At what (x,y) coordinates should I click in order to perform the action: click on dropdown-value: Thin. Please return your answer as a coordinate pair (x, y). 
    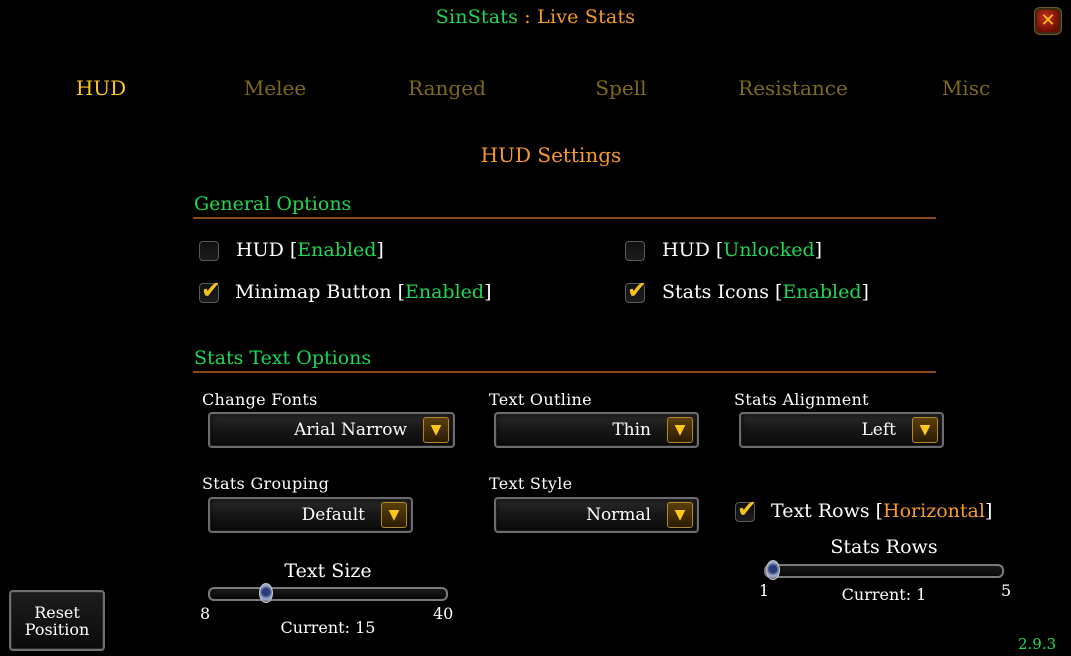
    Looking at the image, I should click on (631, 430).